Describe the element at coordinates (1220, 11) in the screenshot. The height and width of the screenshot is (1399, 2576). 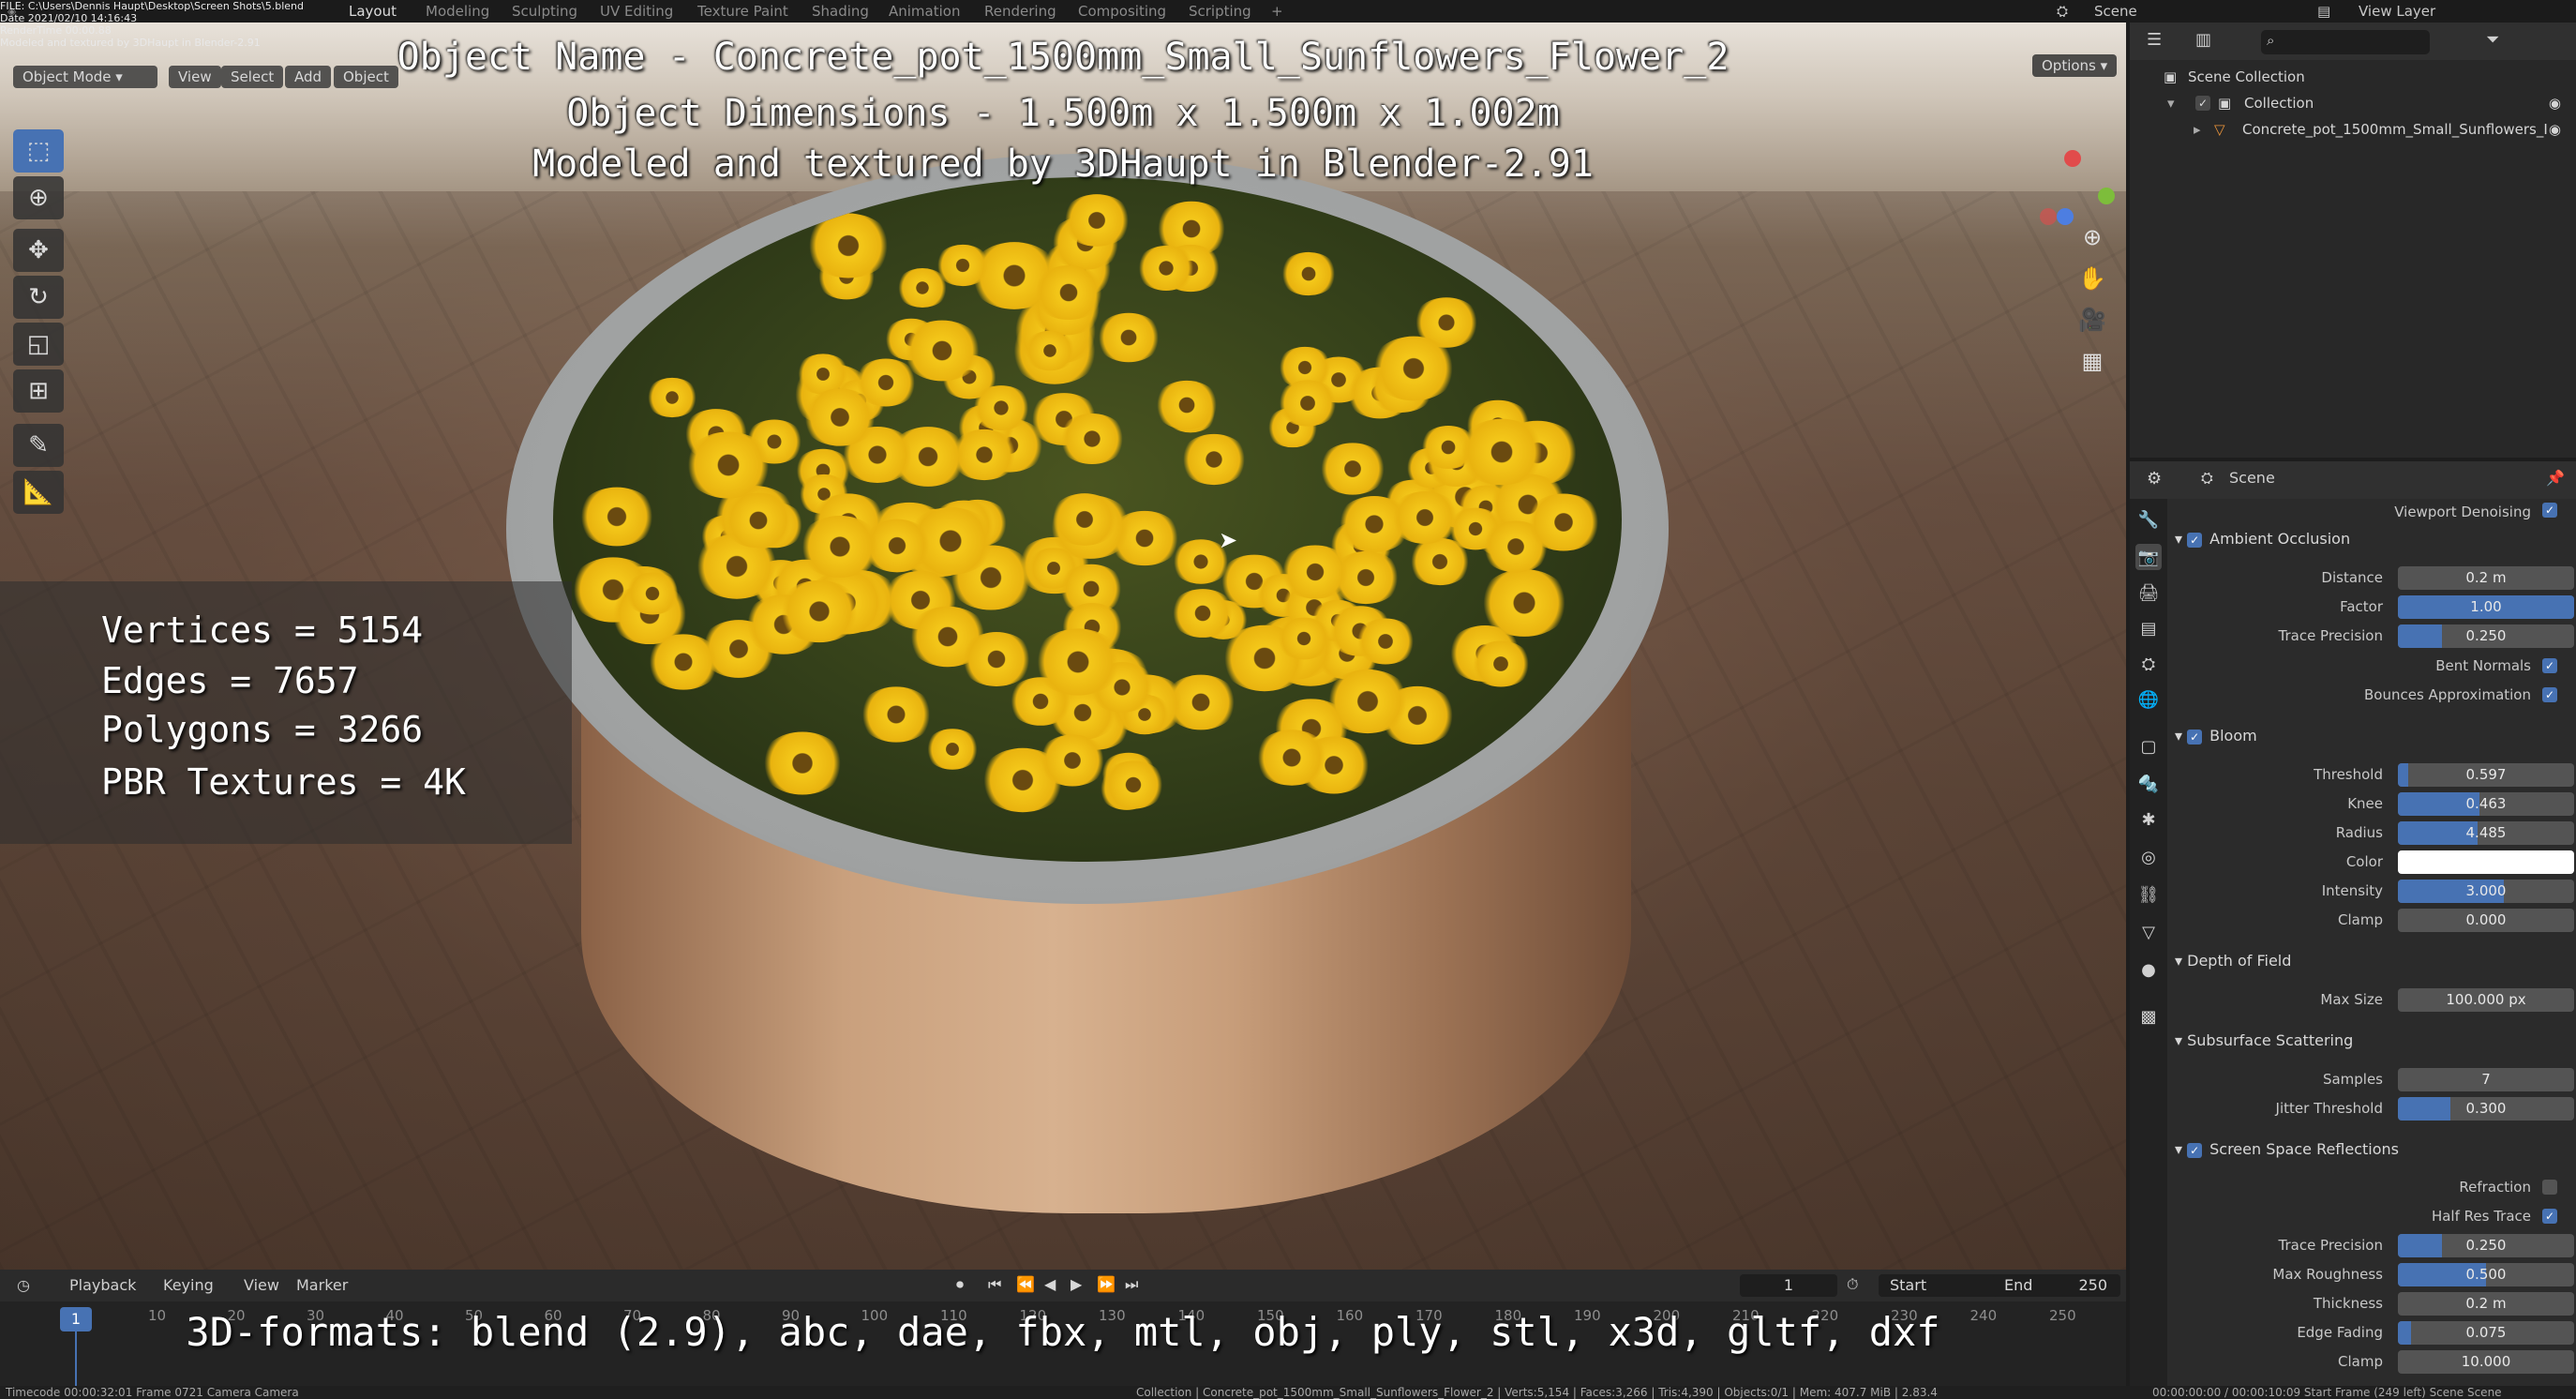
I see `tab-scripting: Scripting` at that location.